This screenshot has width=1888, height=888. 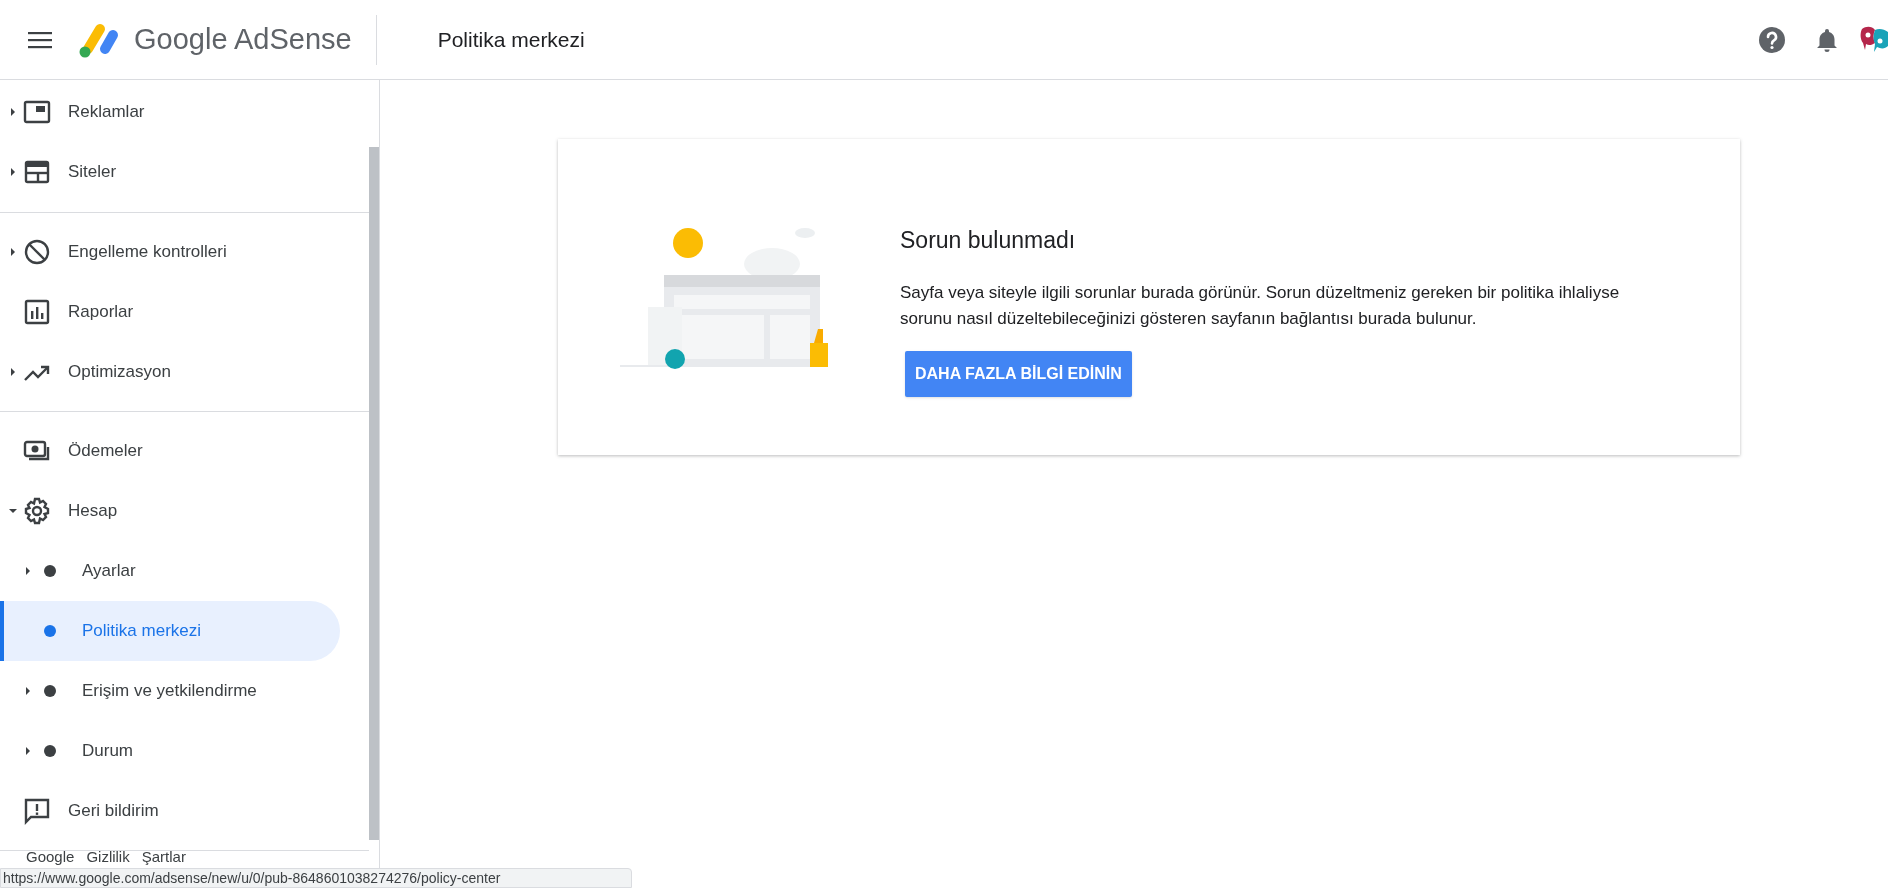 I want to click on sidebar-item: Engelleme kontrolleri, so click(x=147, y=252).